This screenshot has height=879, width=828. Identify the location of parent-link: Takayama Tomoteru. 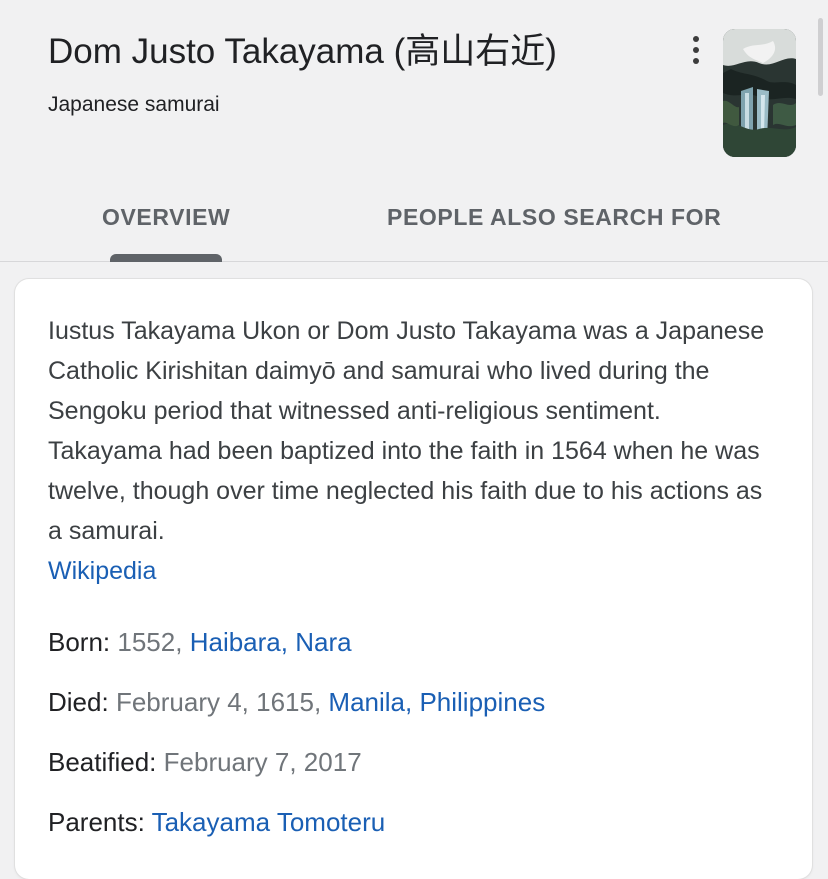
(269, 822).